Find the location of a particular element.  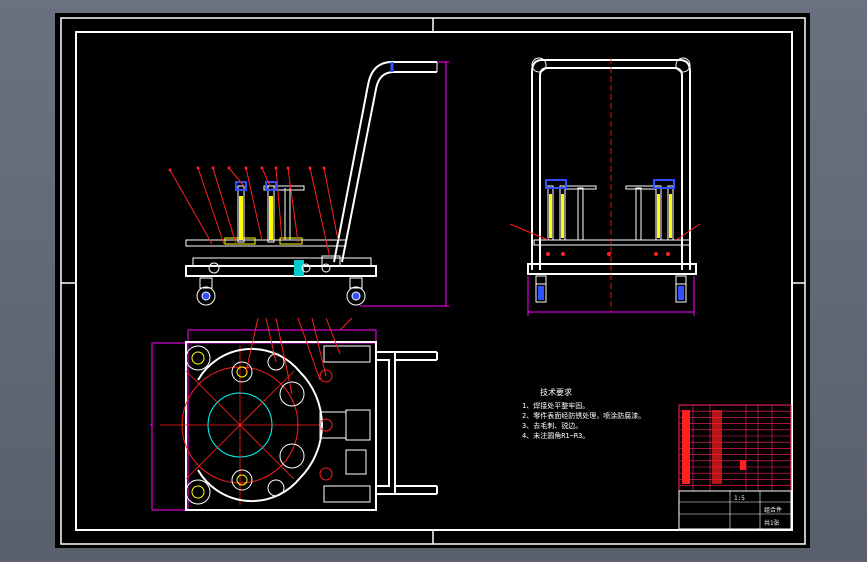

title-material: 组合件 is located at coordinates (773, 510).